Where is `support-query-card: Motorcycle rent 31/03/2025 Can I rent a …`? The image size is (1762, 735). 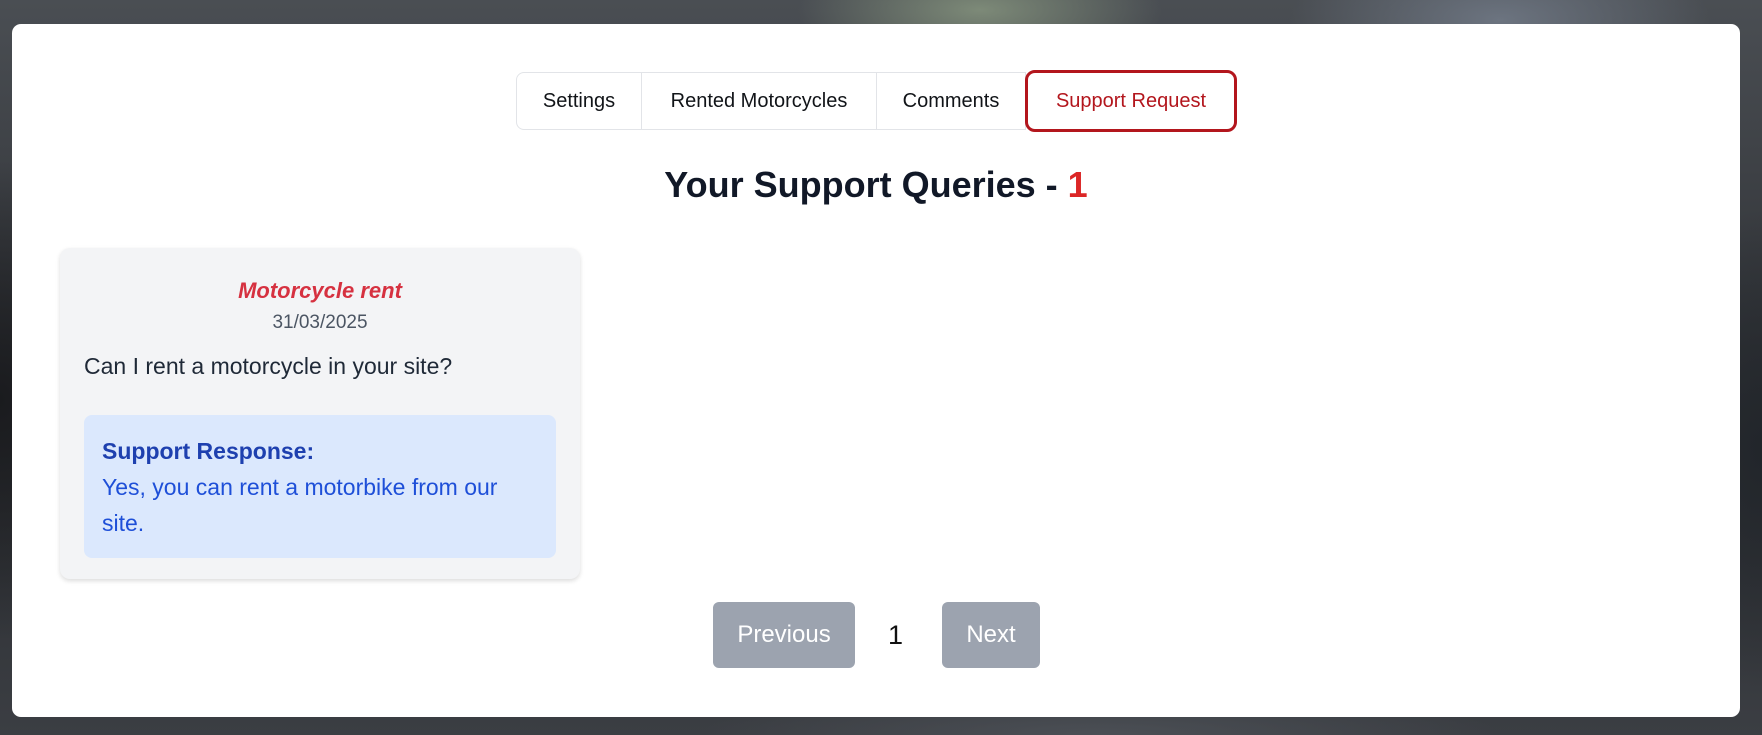 support-query-card: Motorcycle rent 31/03/2025 Can I rent a … is located at coordinates (320, 413).